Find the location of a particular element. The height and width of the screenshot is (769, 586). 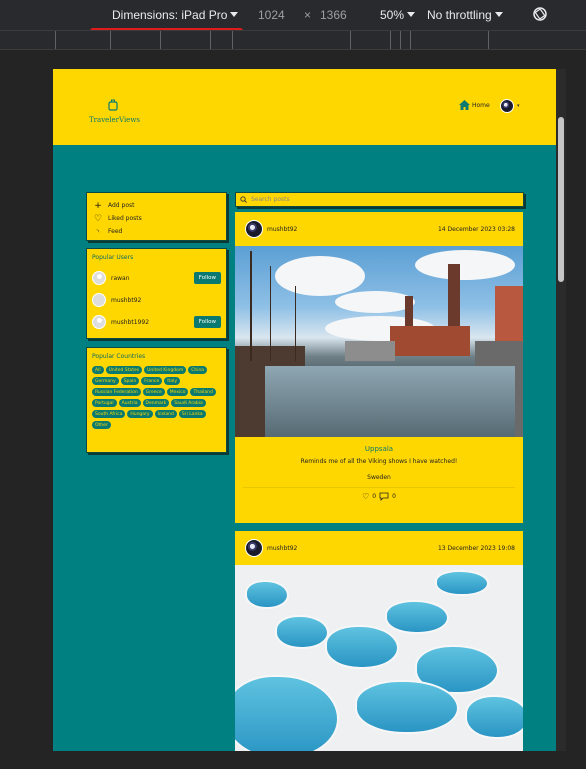

profile-menu: ▾ is located at coordinates (510, 106).